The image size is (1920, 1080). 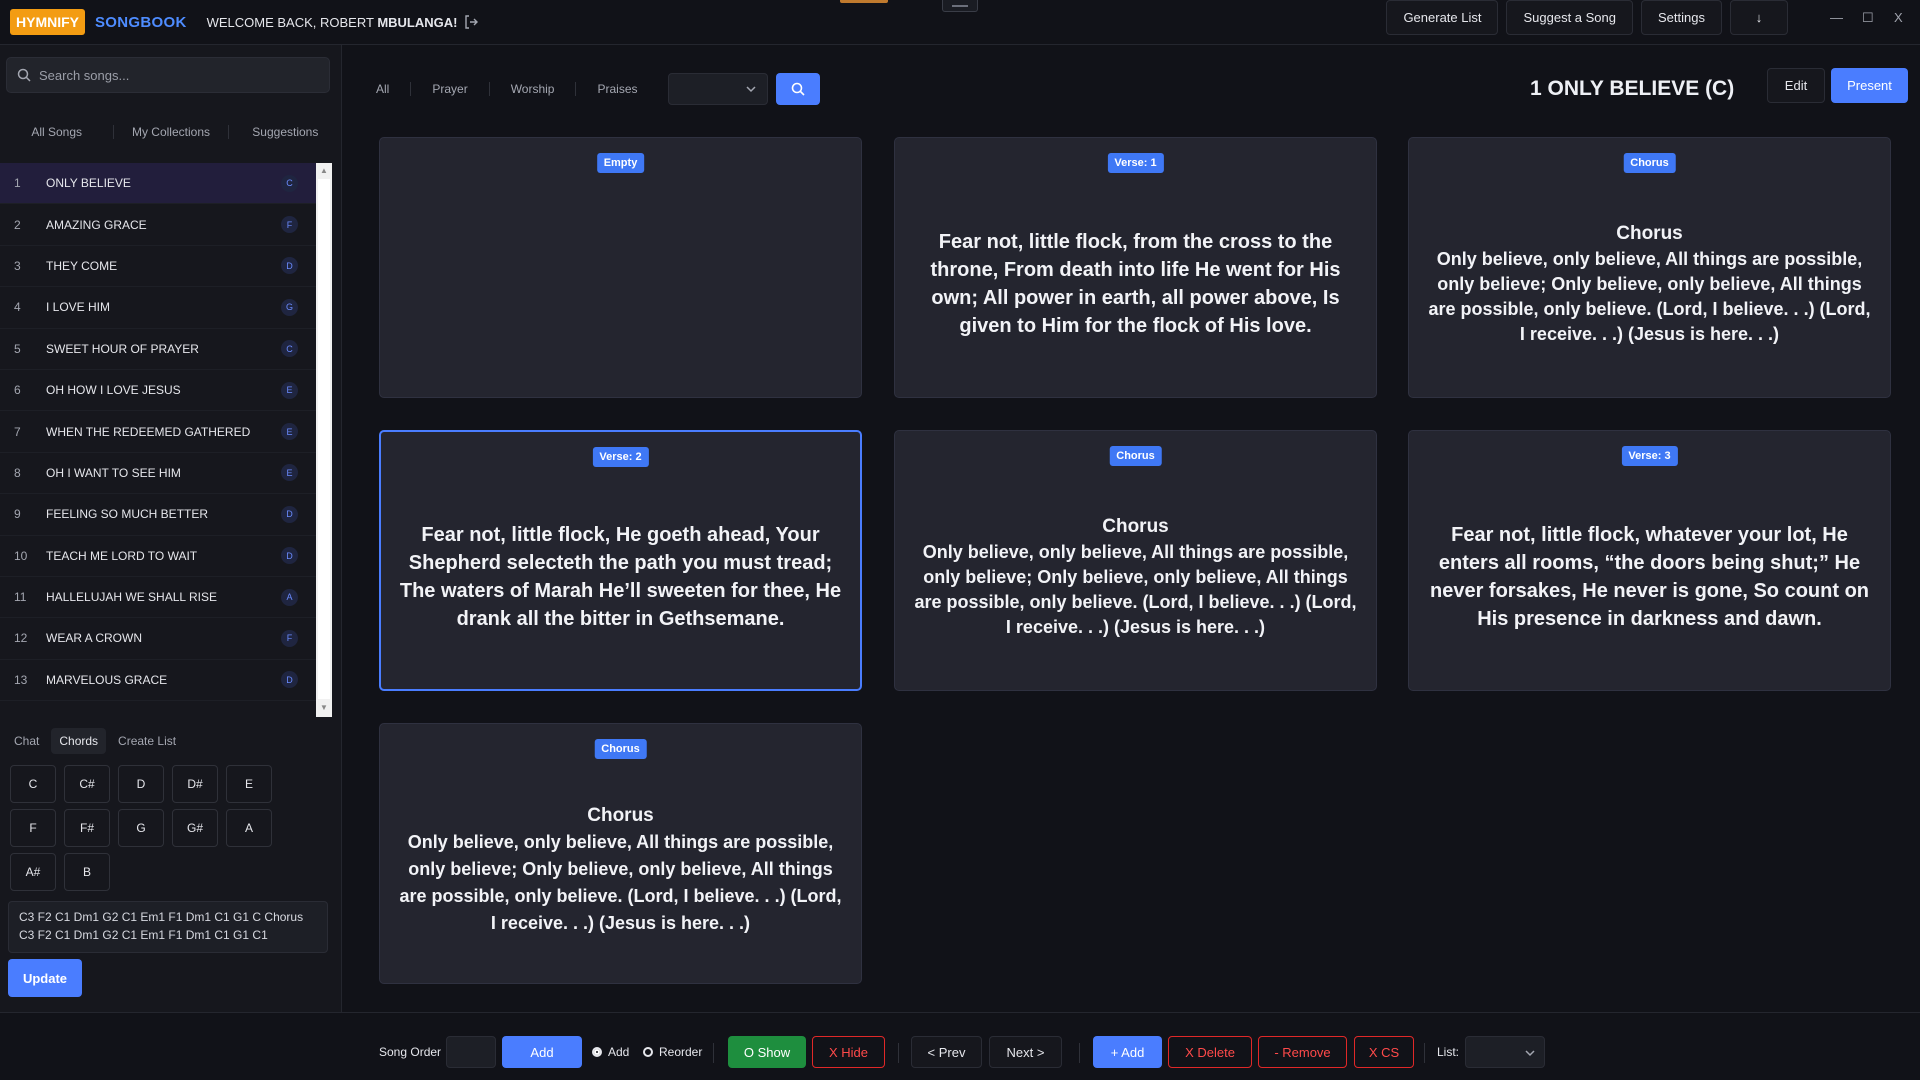 What do you see at coordinates (1442, 17) in the screenshot?
I see `generate-list-button: Generate List` at bounding box center [1442, 17].